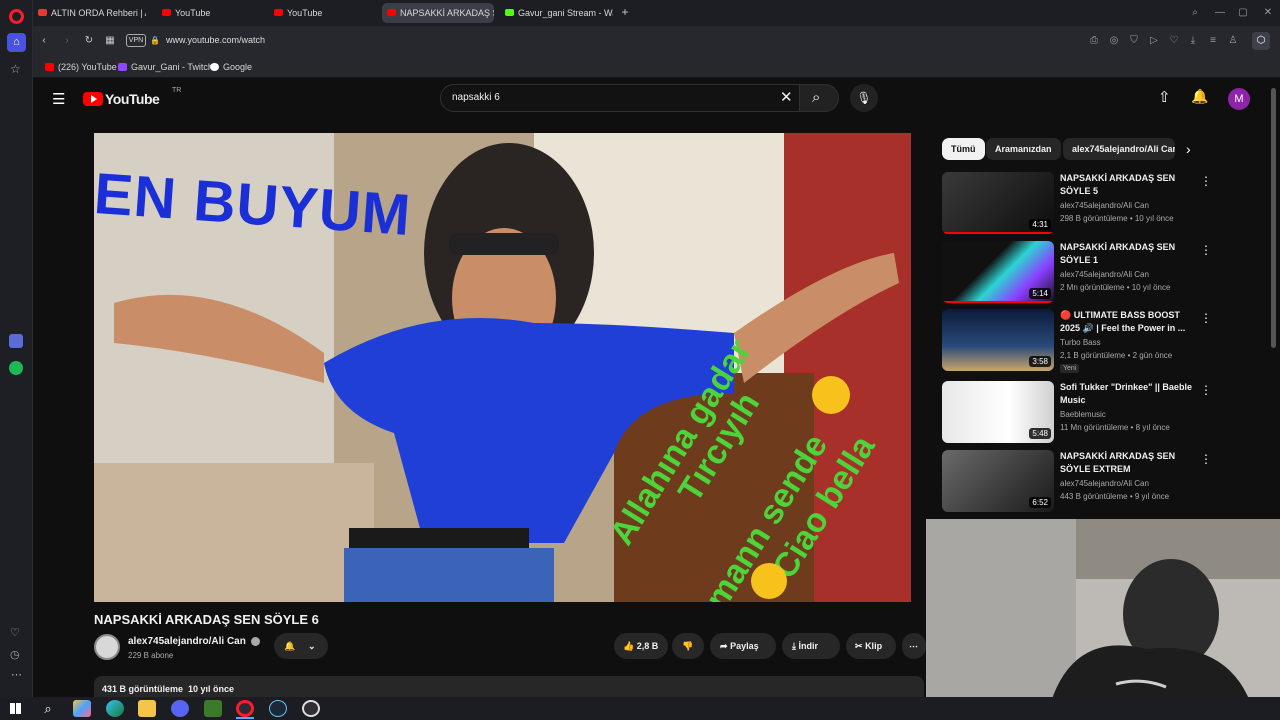 Image resolution: width=1280 pixels, height=720 pixels. Describe the element at coordinates (819, 98) in the screenshot. I see `search-button: ⌕` at that location.